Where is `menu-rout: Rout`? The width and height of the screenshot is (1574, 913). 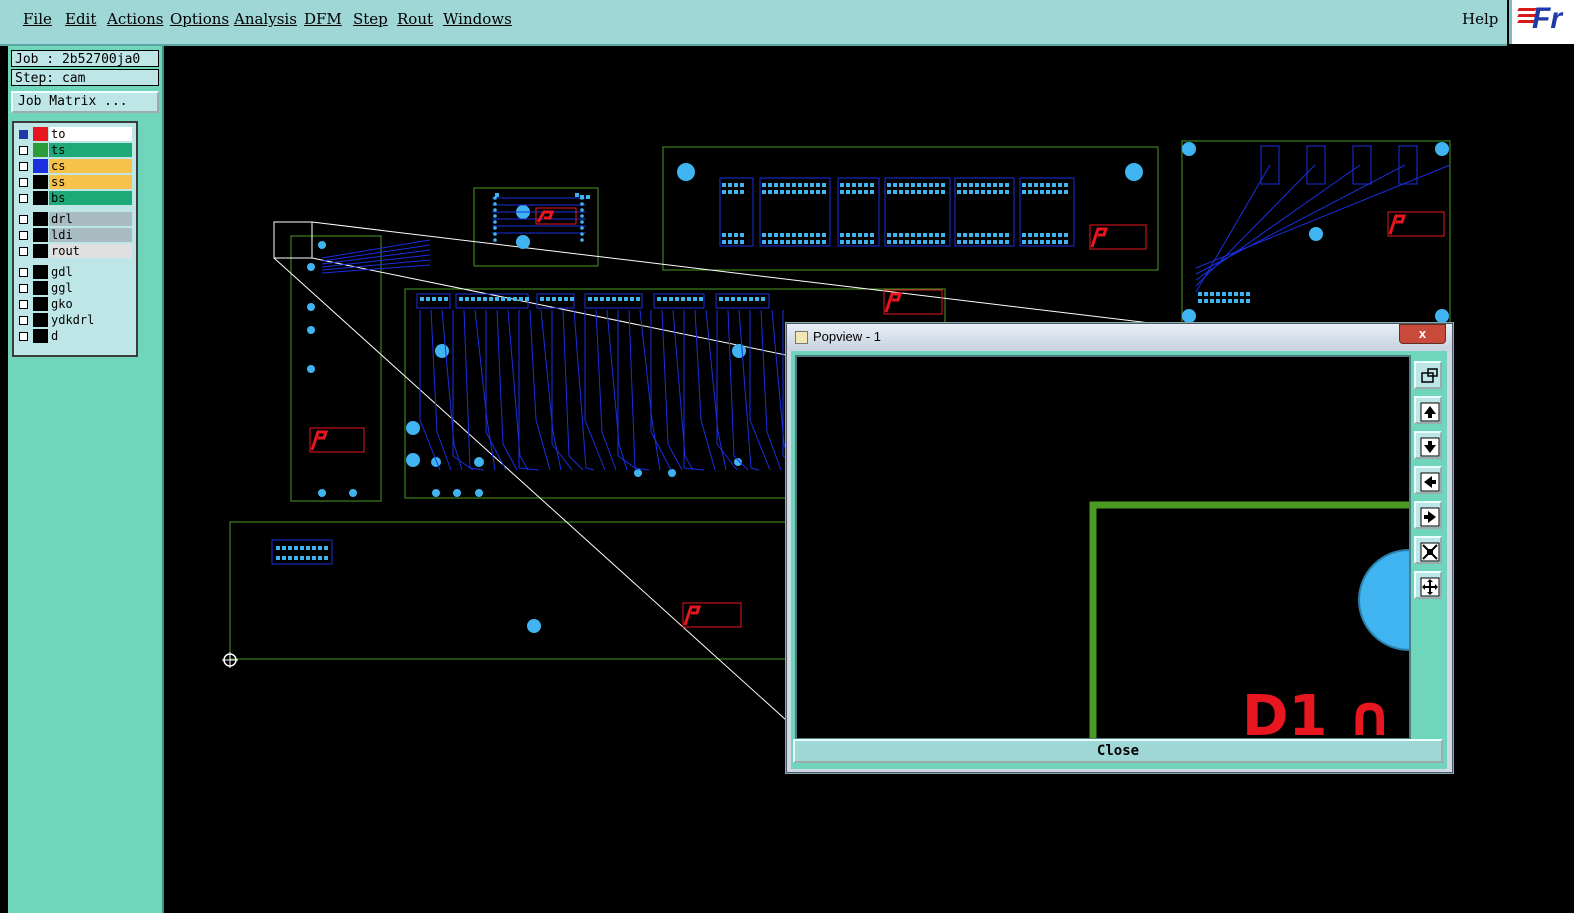
menu-rout: Rout is located at coordinates (415, 19).